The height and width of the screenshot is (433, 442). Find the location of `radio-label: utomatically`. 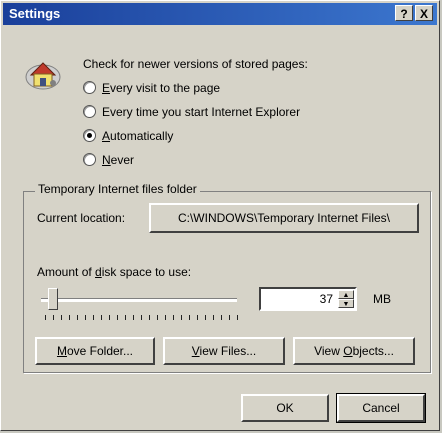

radio-label: utomatically is located at coordinates (142, 136).